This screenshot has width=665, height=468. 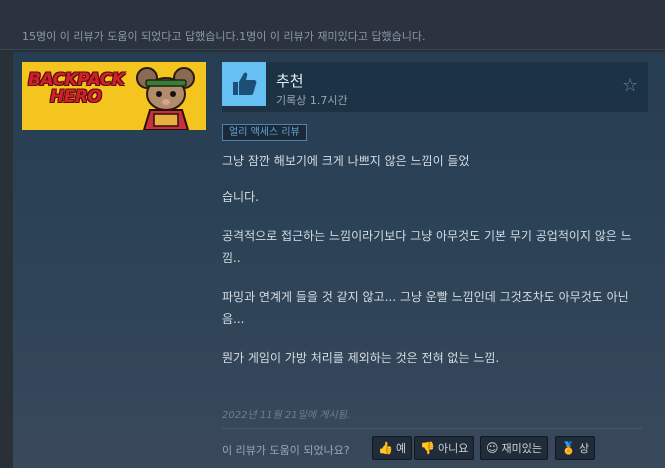 I want to click on thumbs-down-icon: 👎, so click(x=427, y=448).